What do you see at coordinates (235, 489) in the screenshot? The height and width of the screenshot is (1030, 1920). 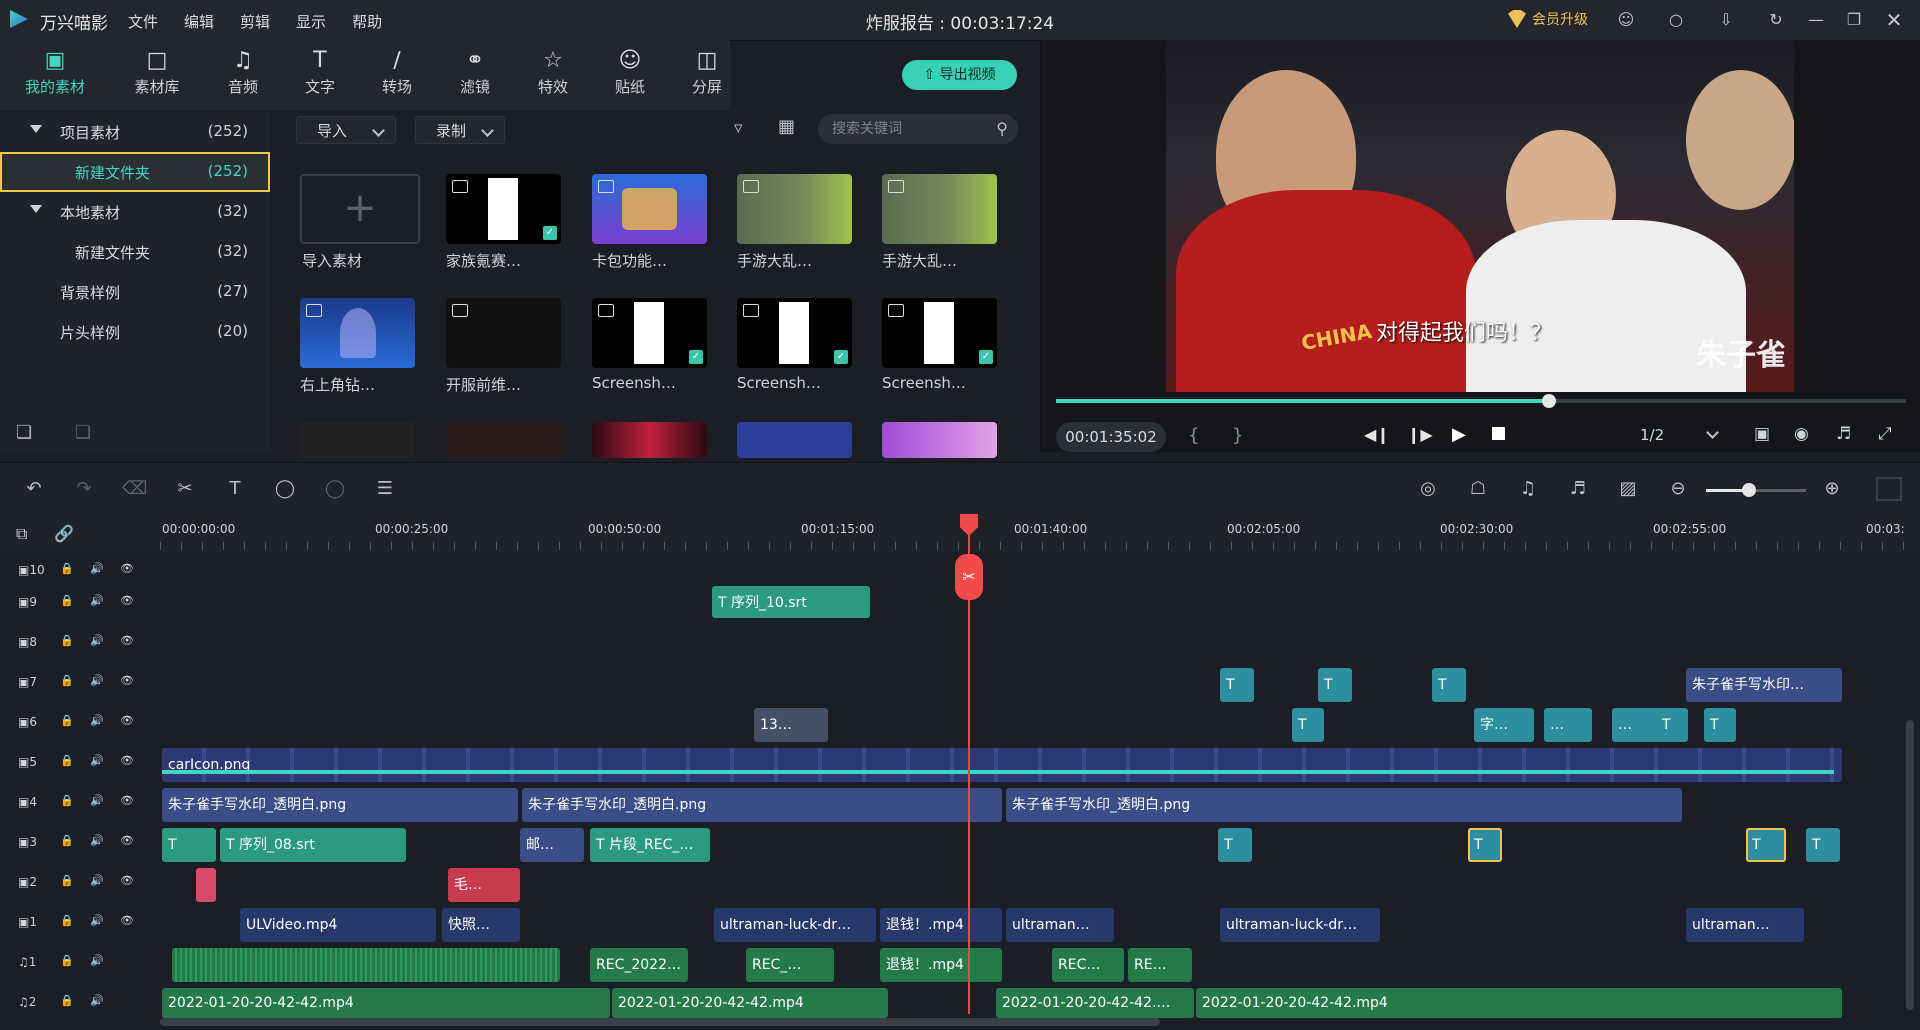 I see `add-text-icon: T` at bounding box center [235, 489].